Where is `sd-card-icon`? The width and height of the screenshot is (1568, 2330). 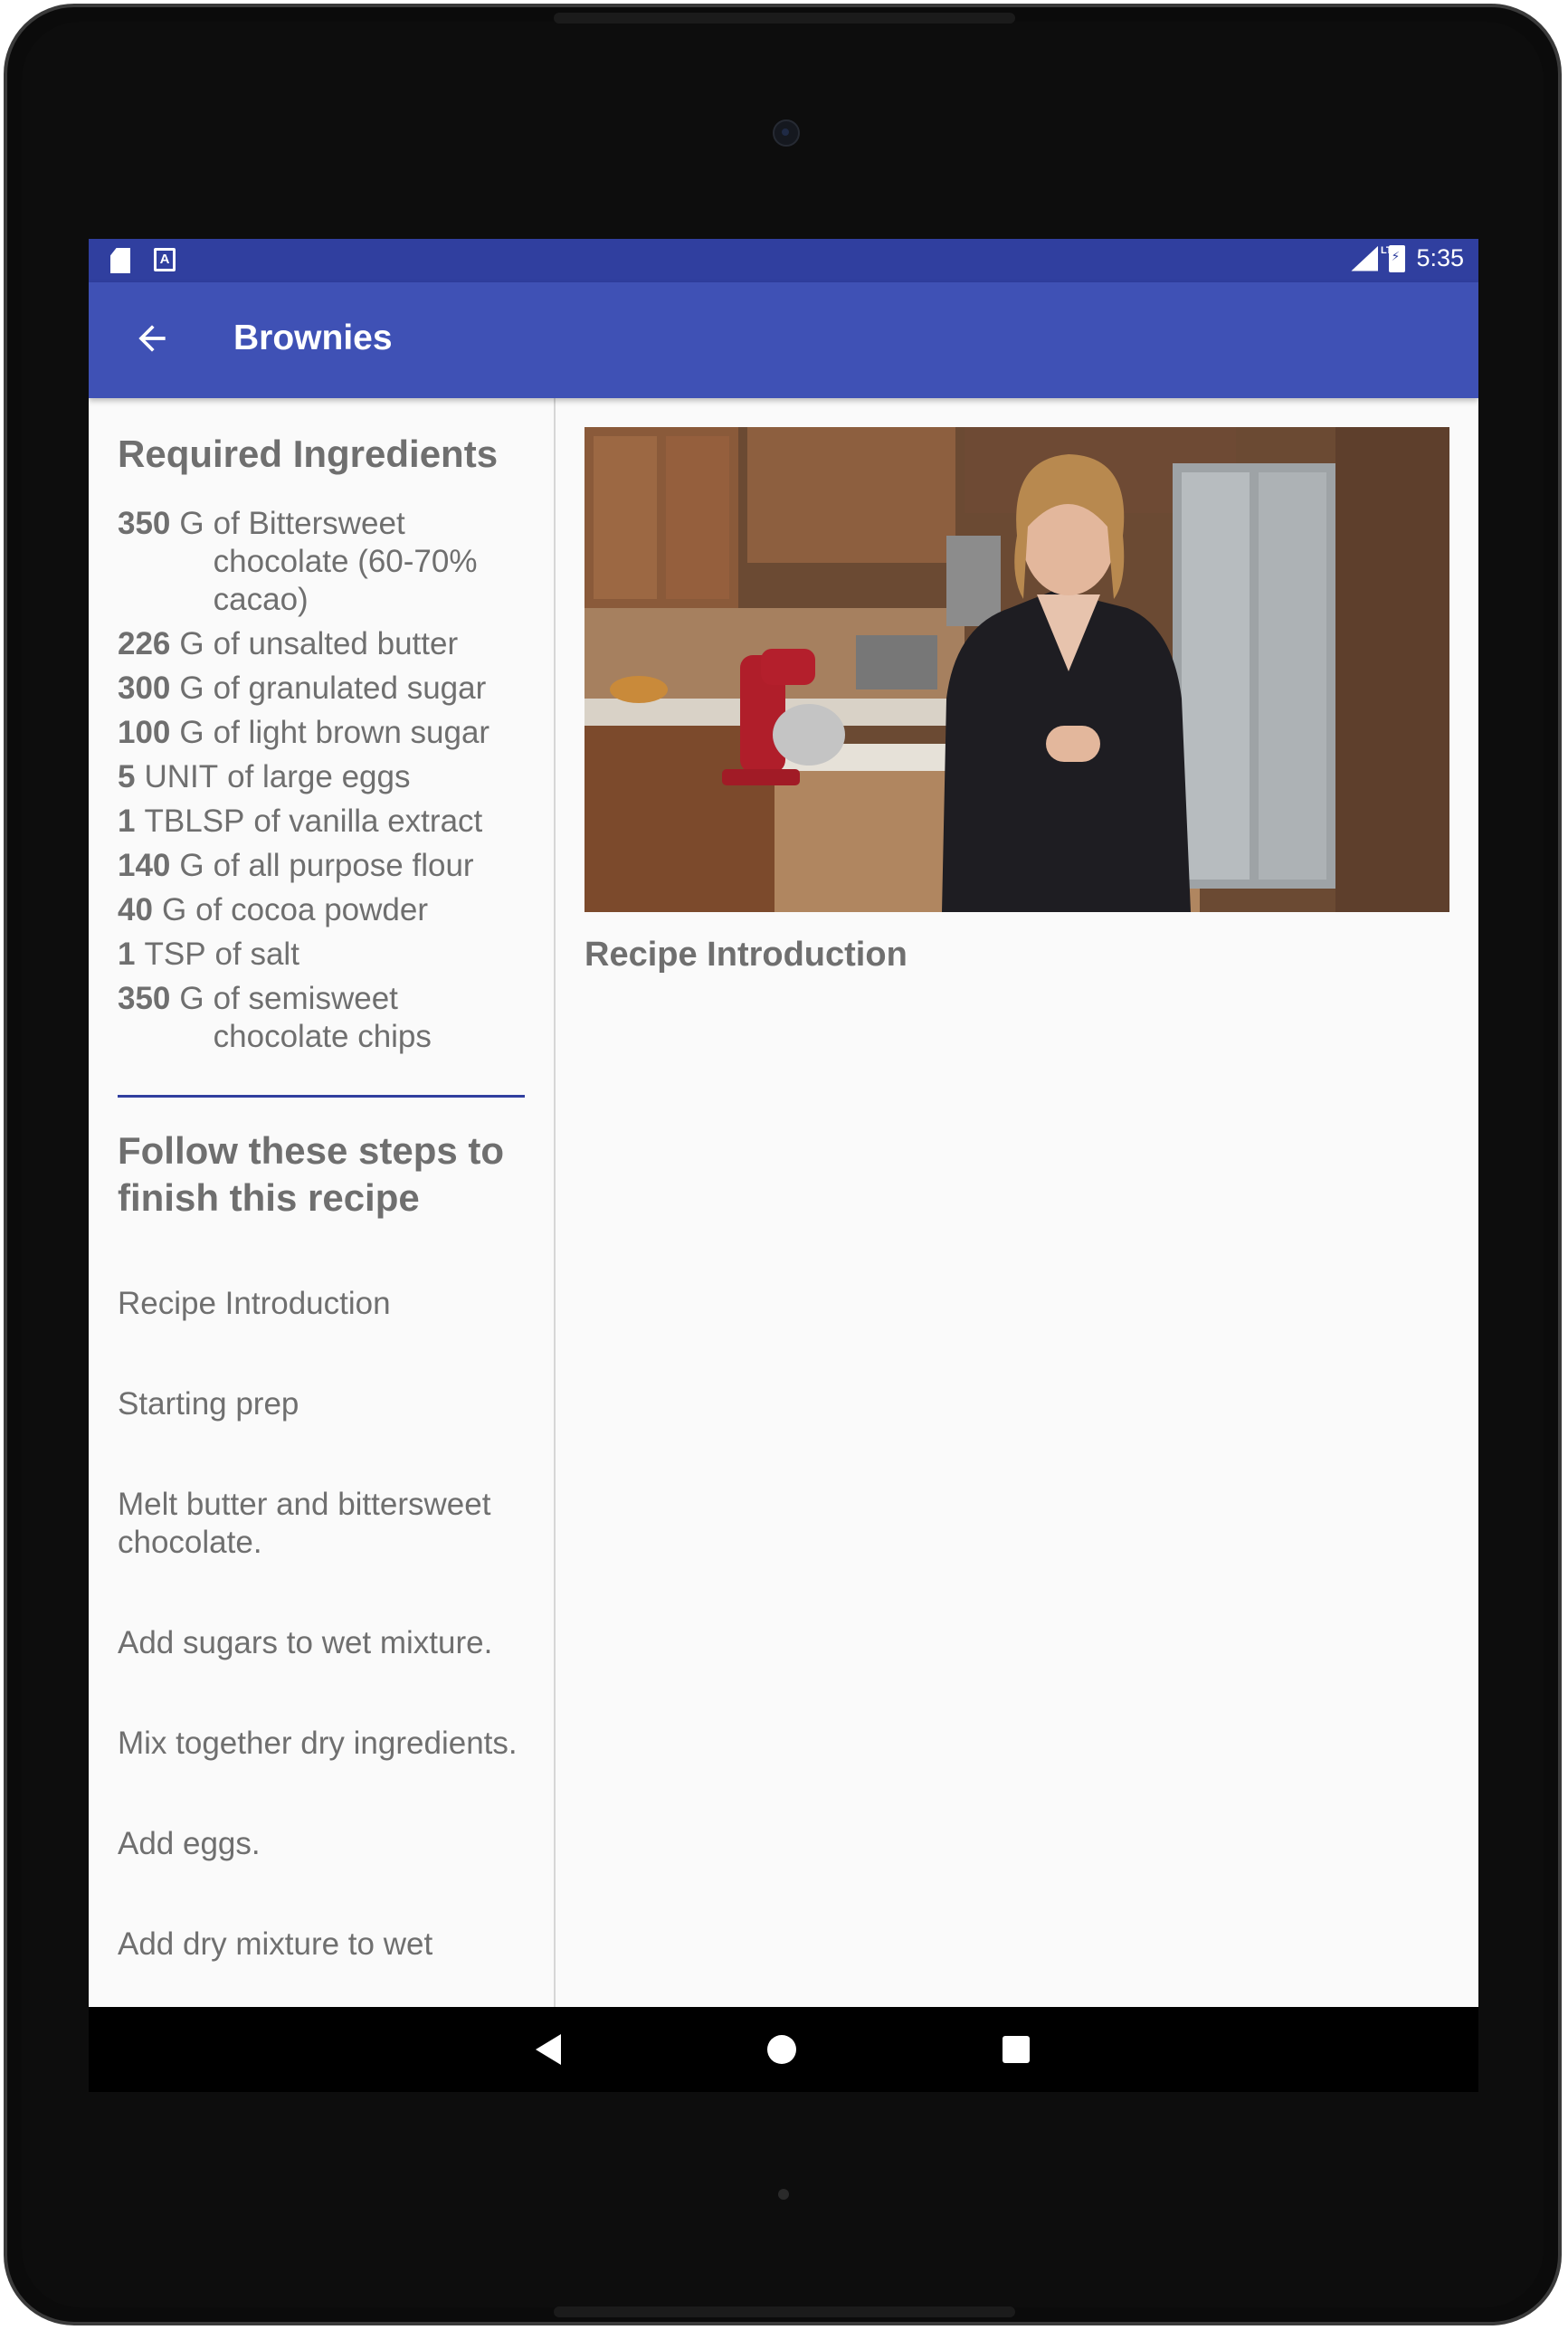
sd-card-icon is located at coordinates (120, 260).